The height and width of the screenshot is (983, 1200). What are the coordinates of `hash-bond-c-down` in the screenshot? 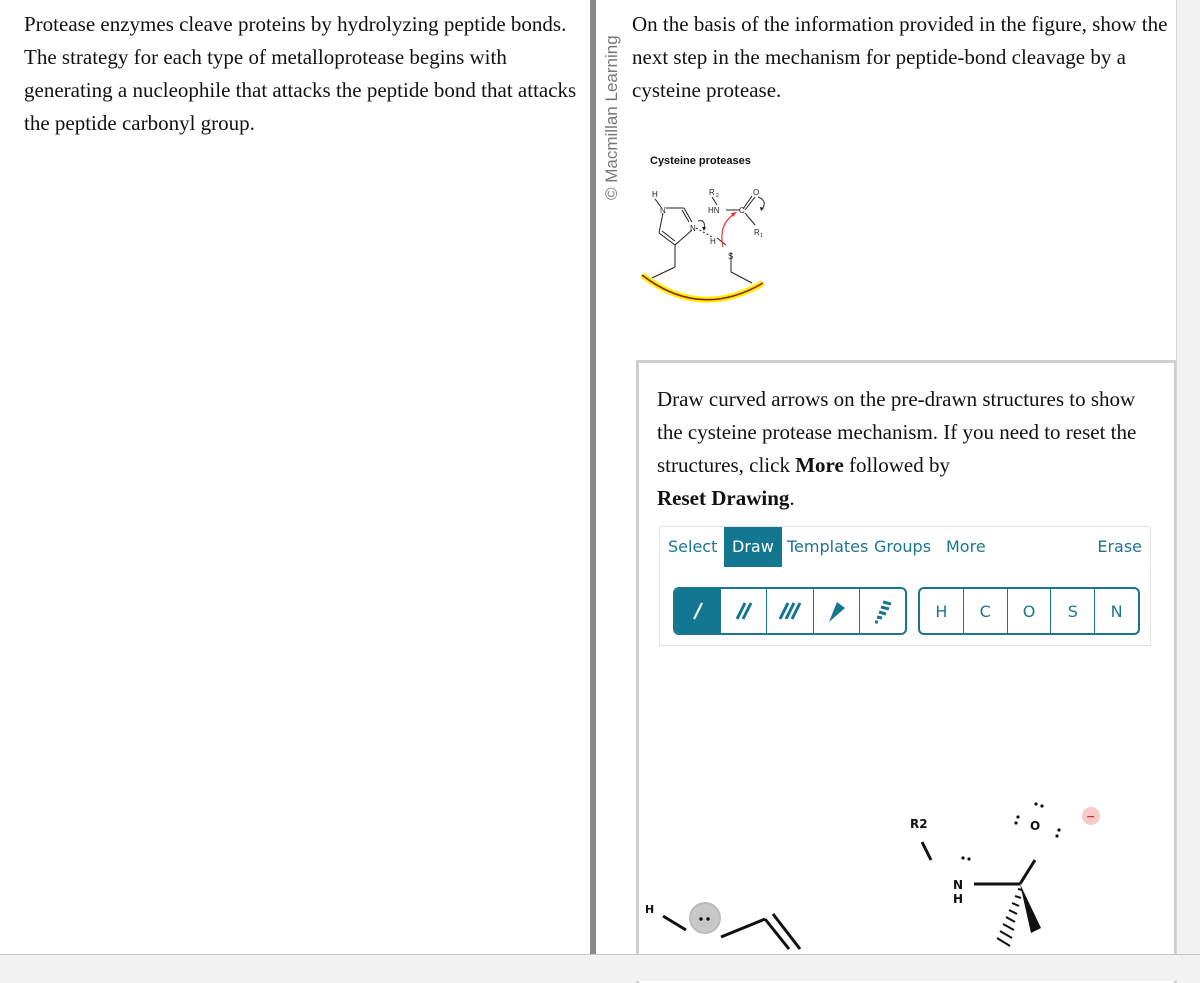 It's located at (1009, 917).